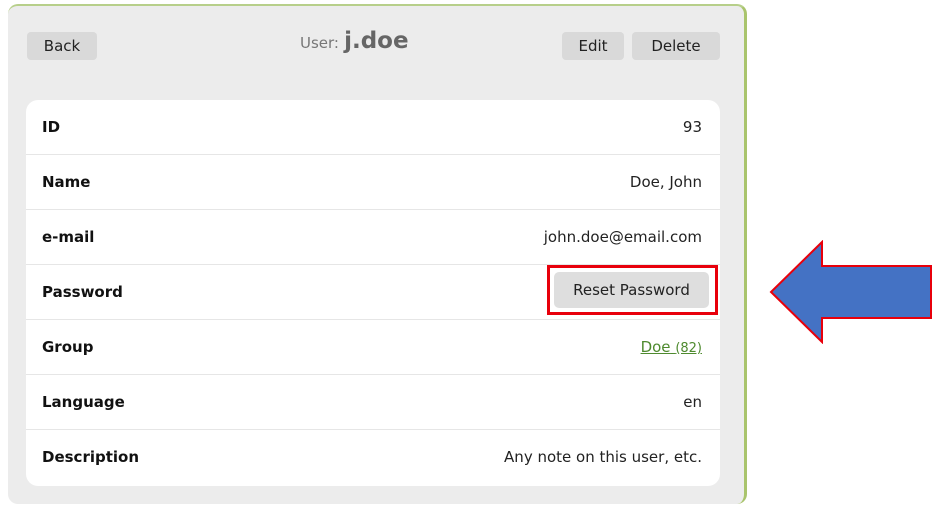  I want to click on detail-row-name: Name Doe, John, so click(373, 182).